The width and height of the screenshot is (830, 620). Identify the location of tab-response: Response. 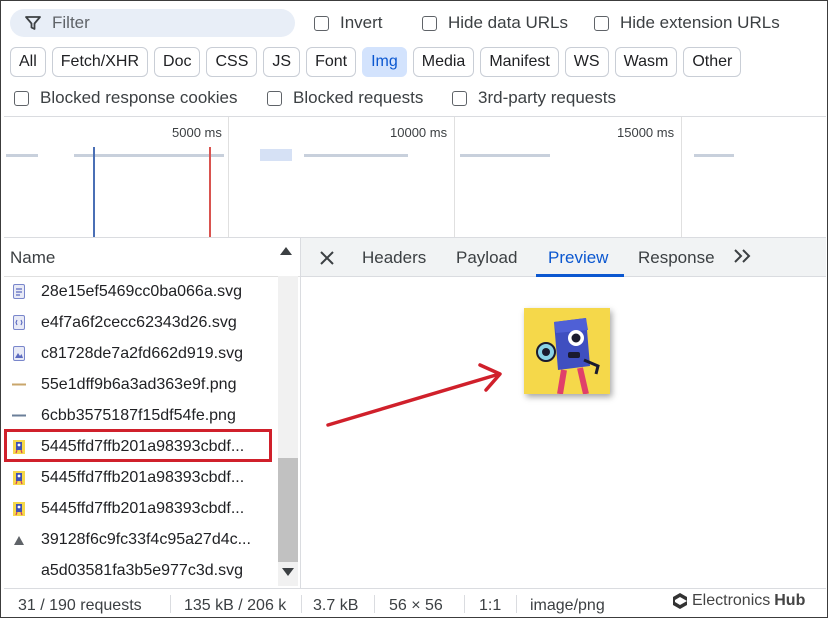
(676, 258).